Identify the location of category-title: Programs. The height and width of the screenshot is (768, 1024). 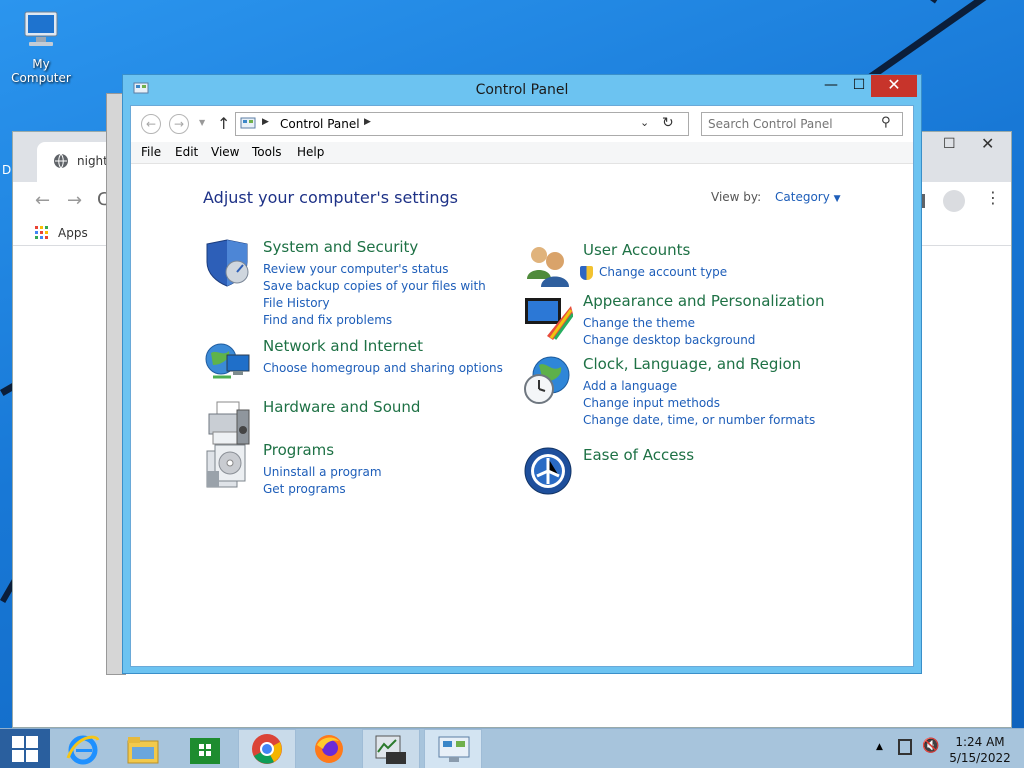
(298, 450).